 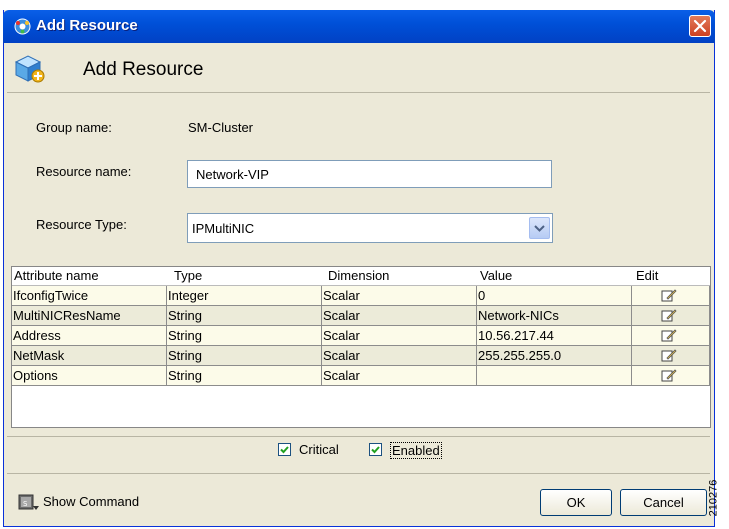 I want to click on ok-button: OK, so click(x=576, y=502).